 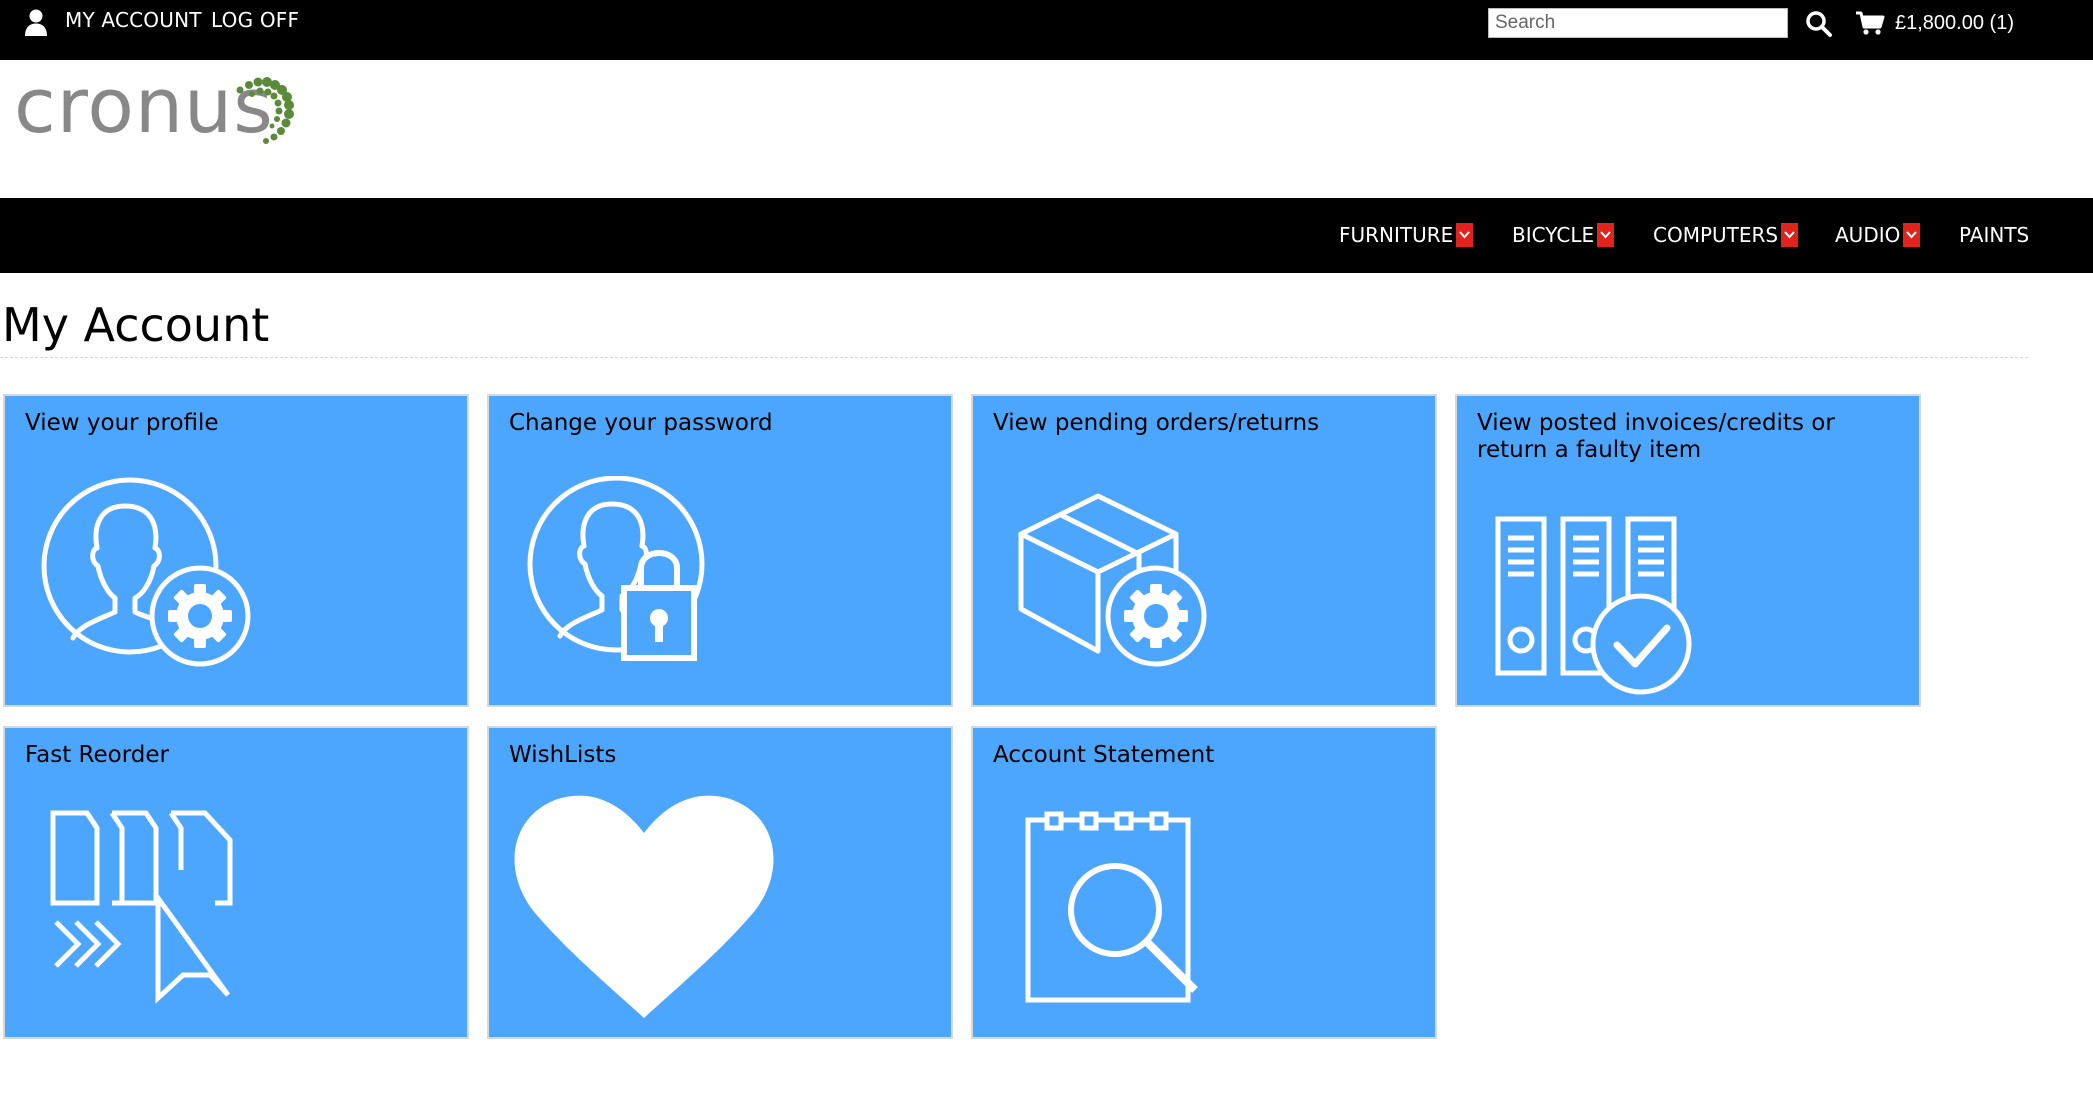 I want to click on tile-view-profile: View your profile, so click(x=236, y=550).